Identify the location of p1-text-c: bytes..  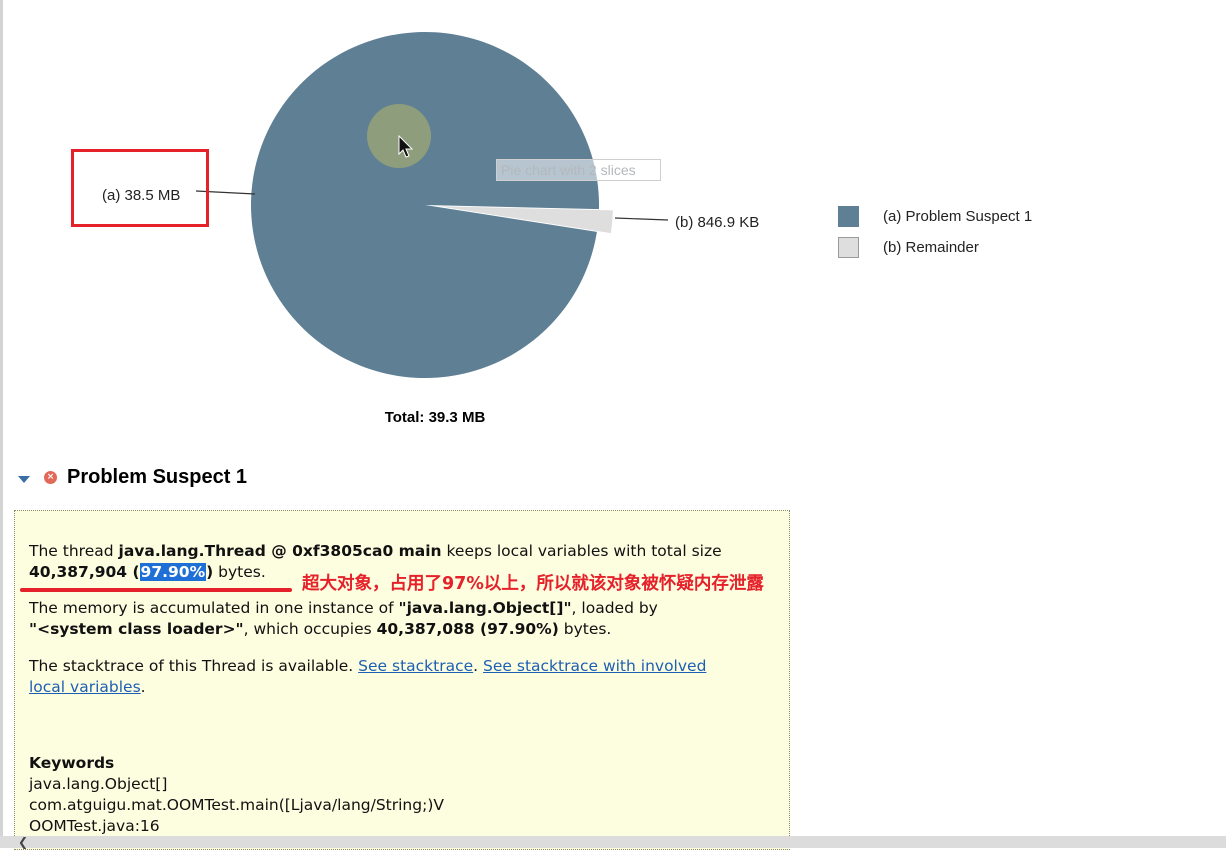
(239, 572).